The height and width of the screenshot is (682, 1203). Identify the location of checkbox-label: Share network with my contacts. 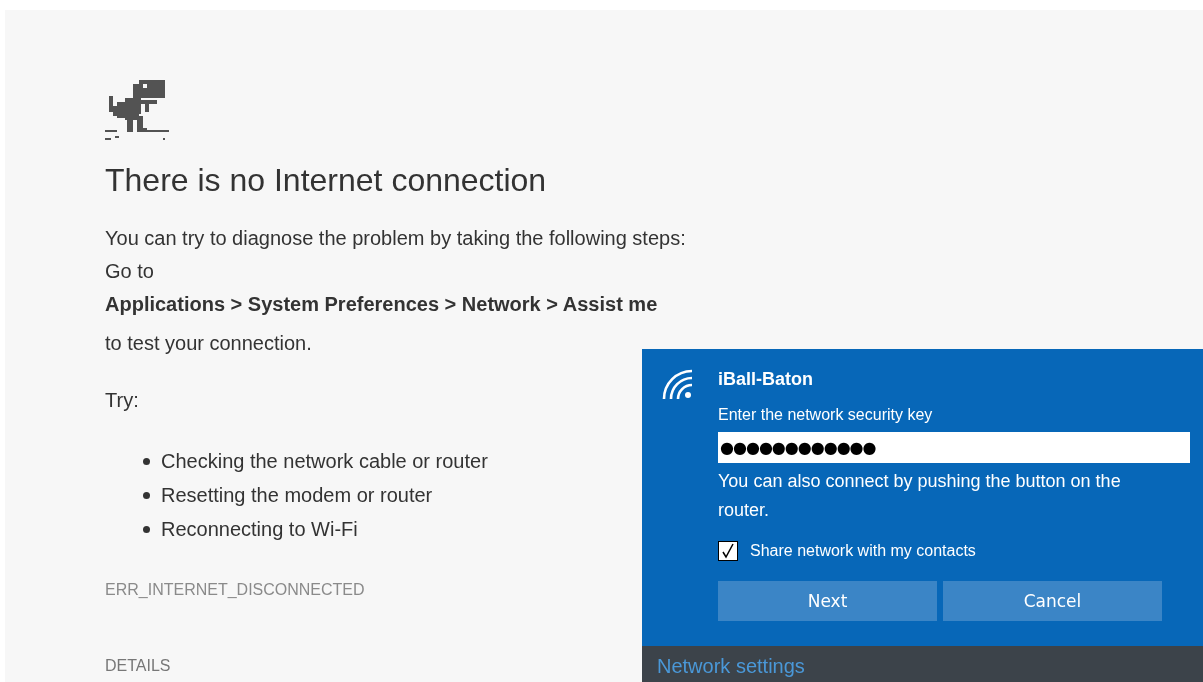
(863, 551).